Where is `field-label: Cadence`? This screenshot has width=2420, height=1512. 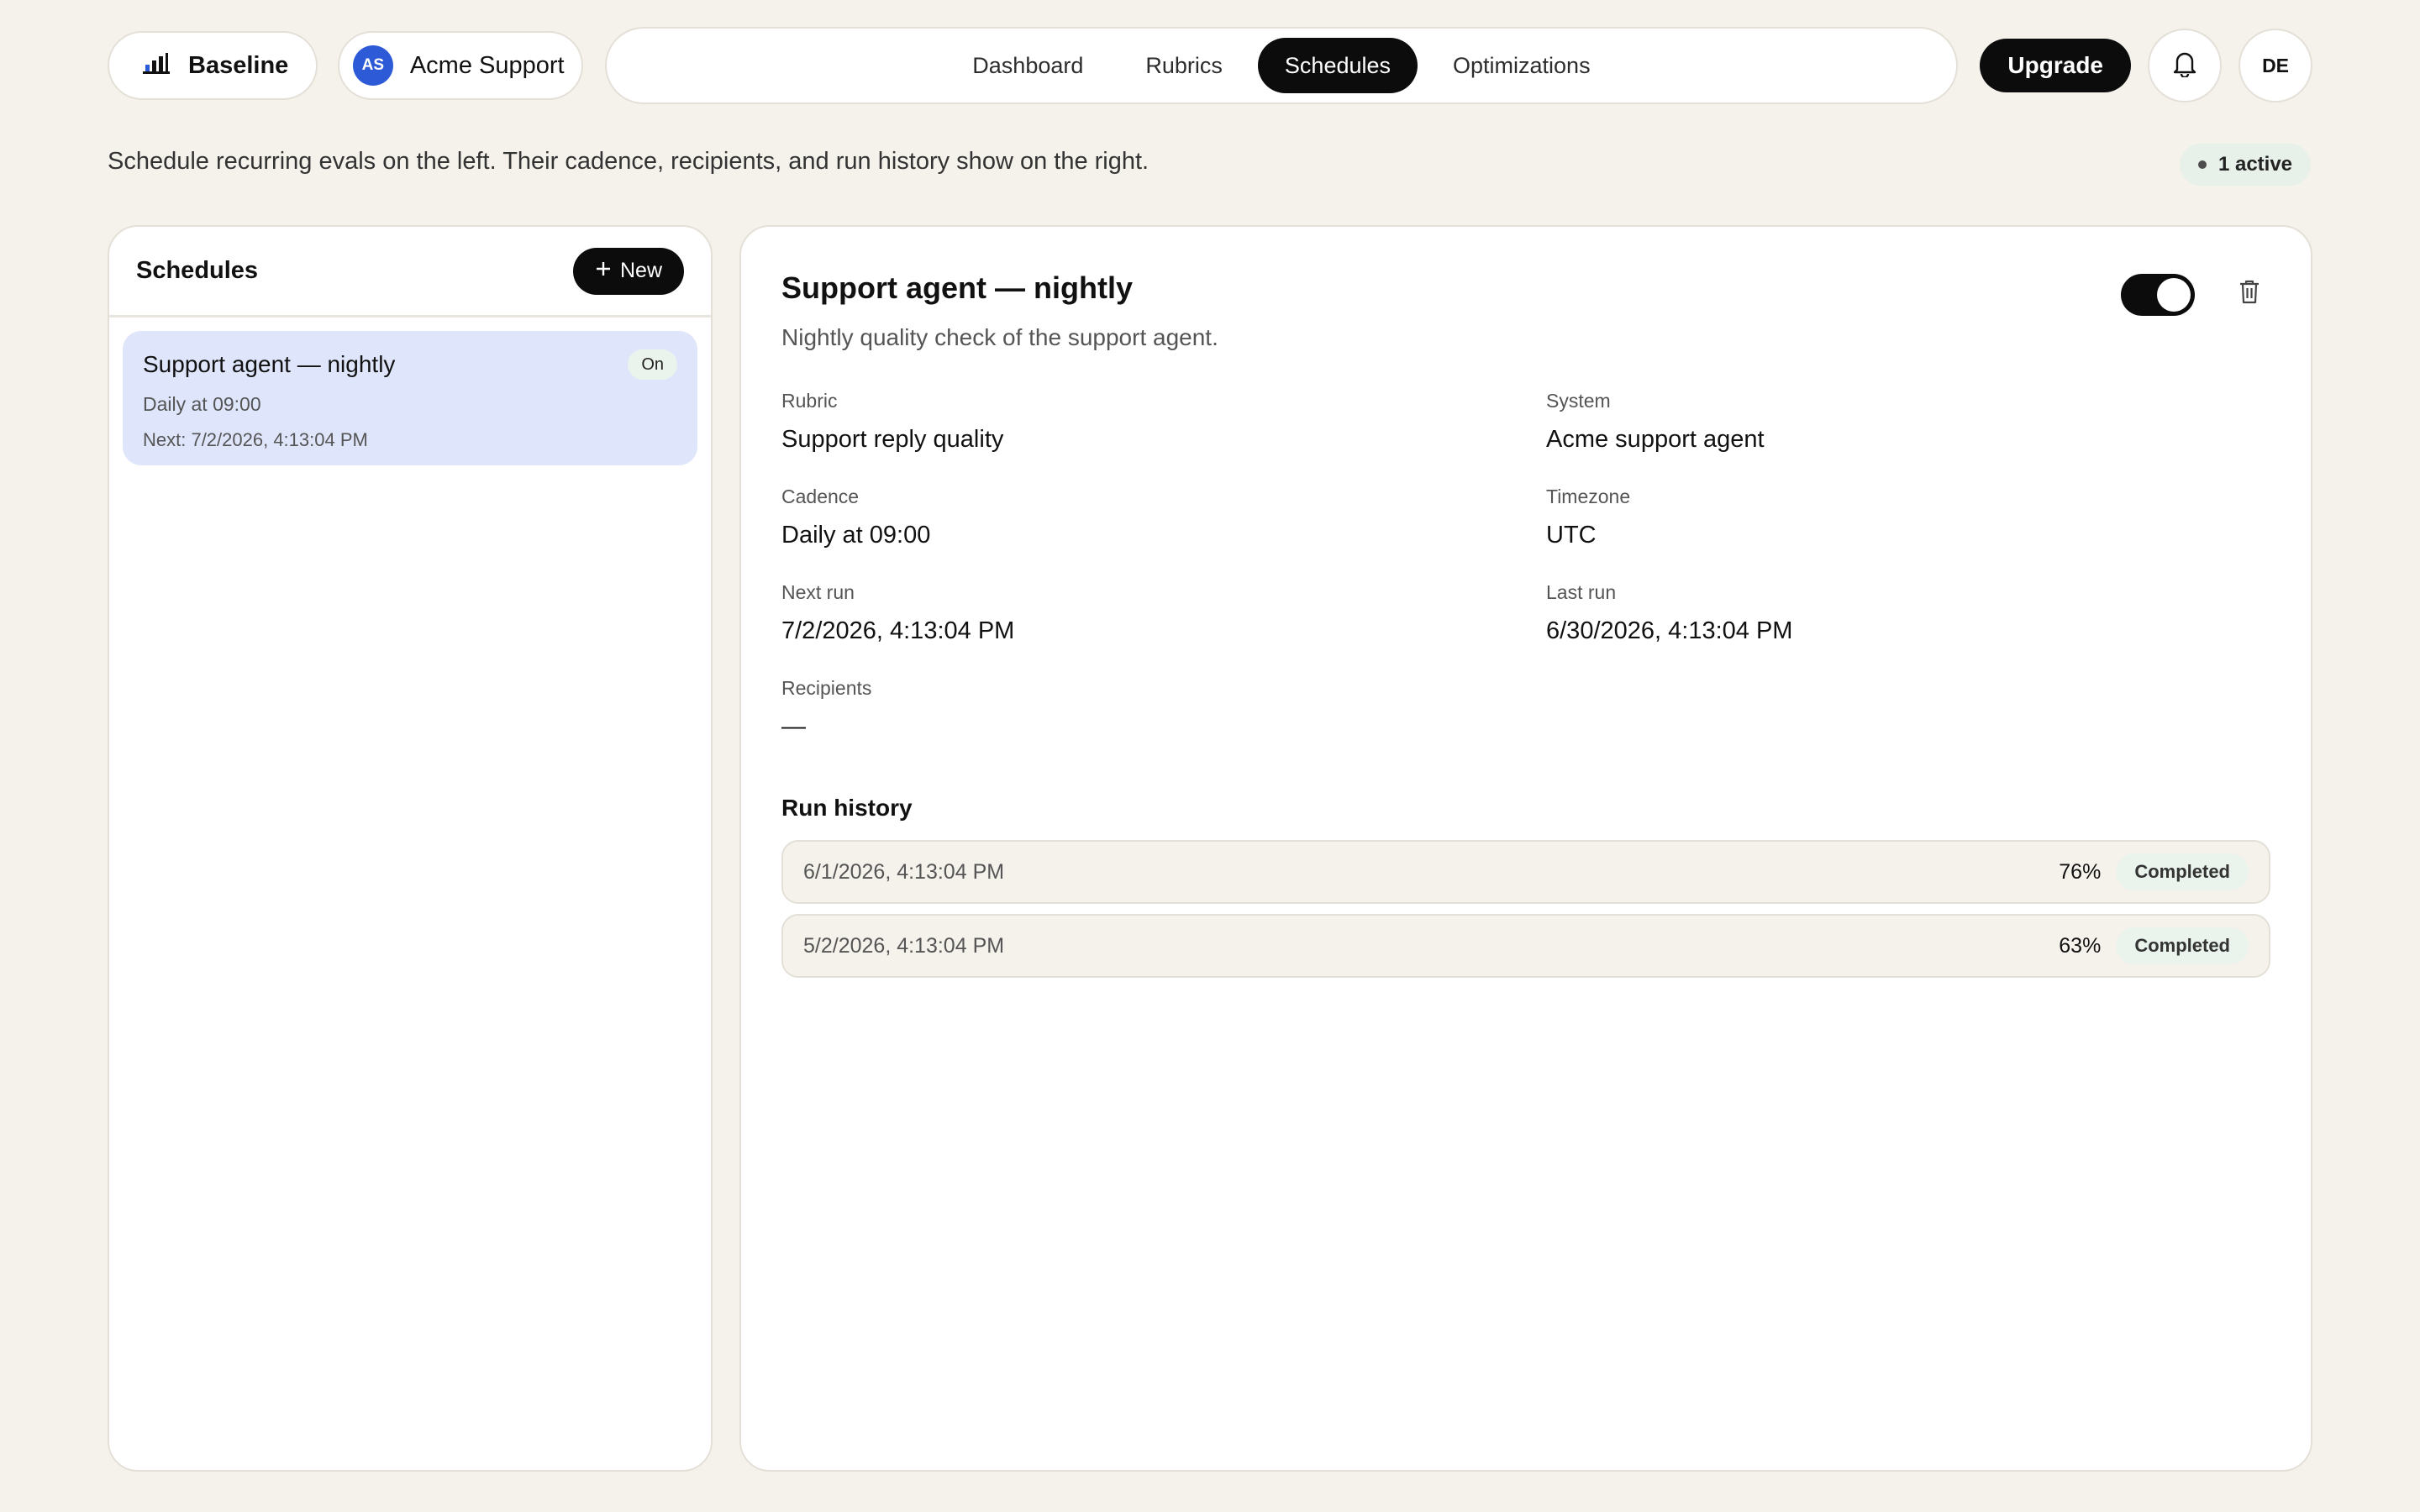 field-label: Cadence is located at coordinates (820, 496).